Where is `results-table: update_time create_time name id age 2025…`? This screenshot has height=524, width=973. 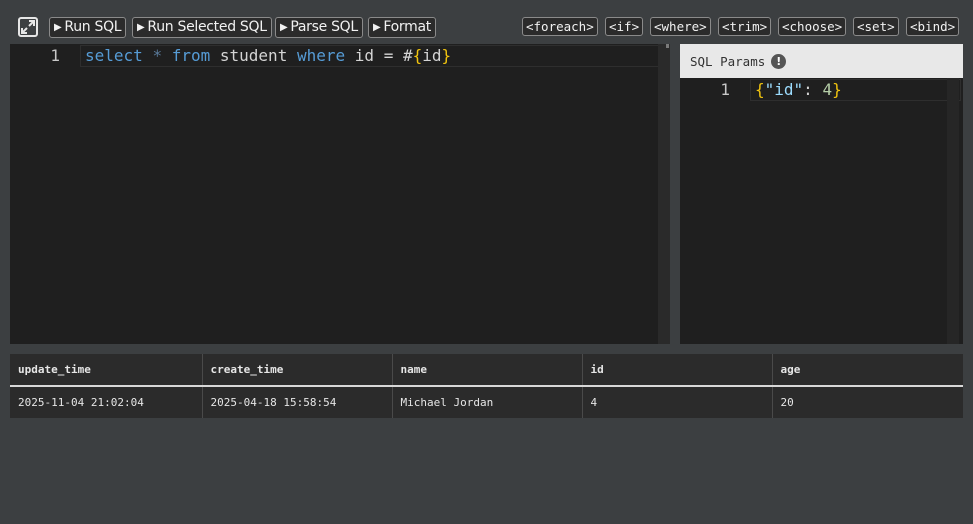
results-table: update_time create_time name id age 2025… is located at coordinates (486, 386).